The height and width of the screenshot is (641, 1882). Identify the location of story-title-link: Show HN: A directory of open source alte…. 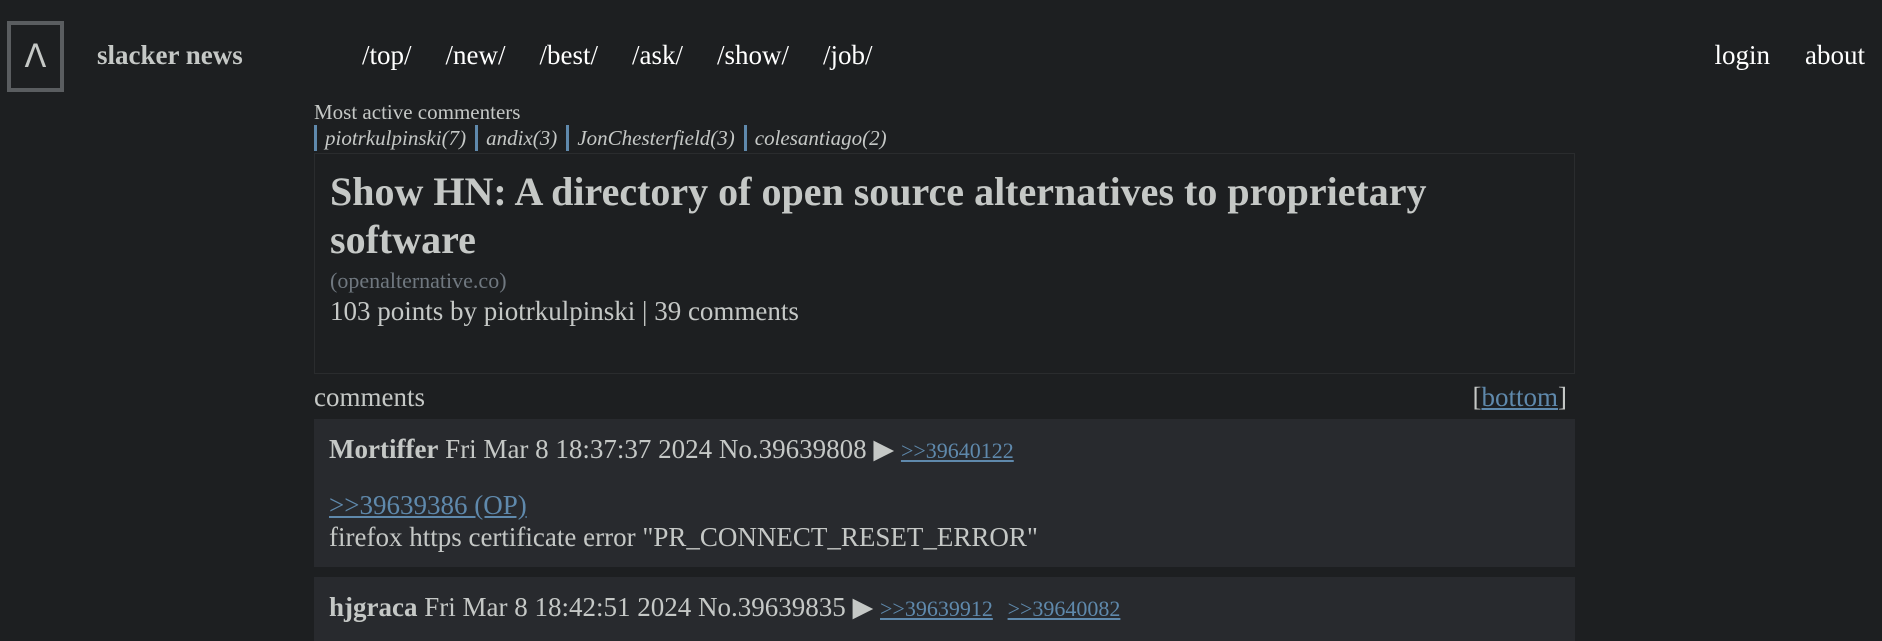
(944, 216).